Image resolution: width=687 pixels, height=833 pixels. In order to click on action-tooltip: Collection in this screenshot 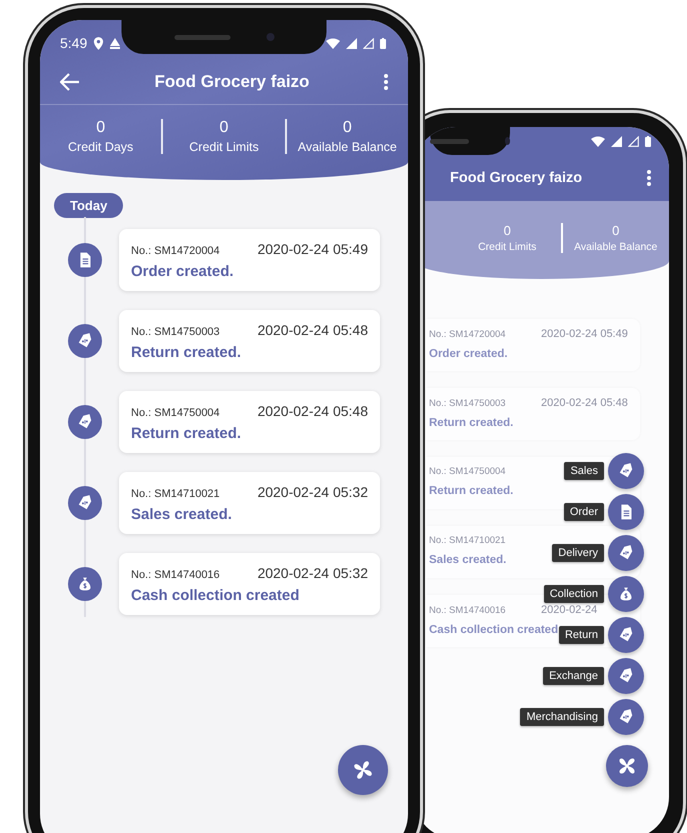, I will do `click(574, 594)`.